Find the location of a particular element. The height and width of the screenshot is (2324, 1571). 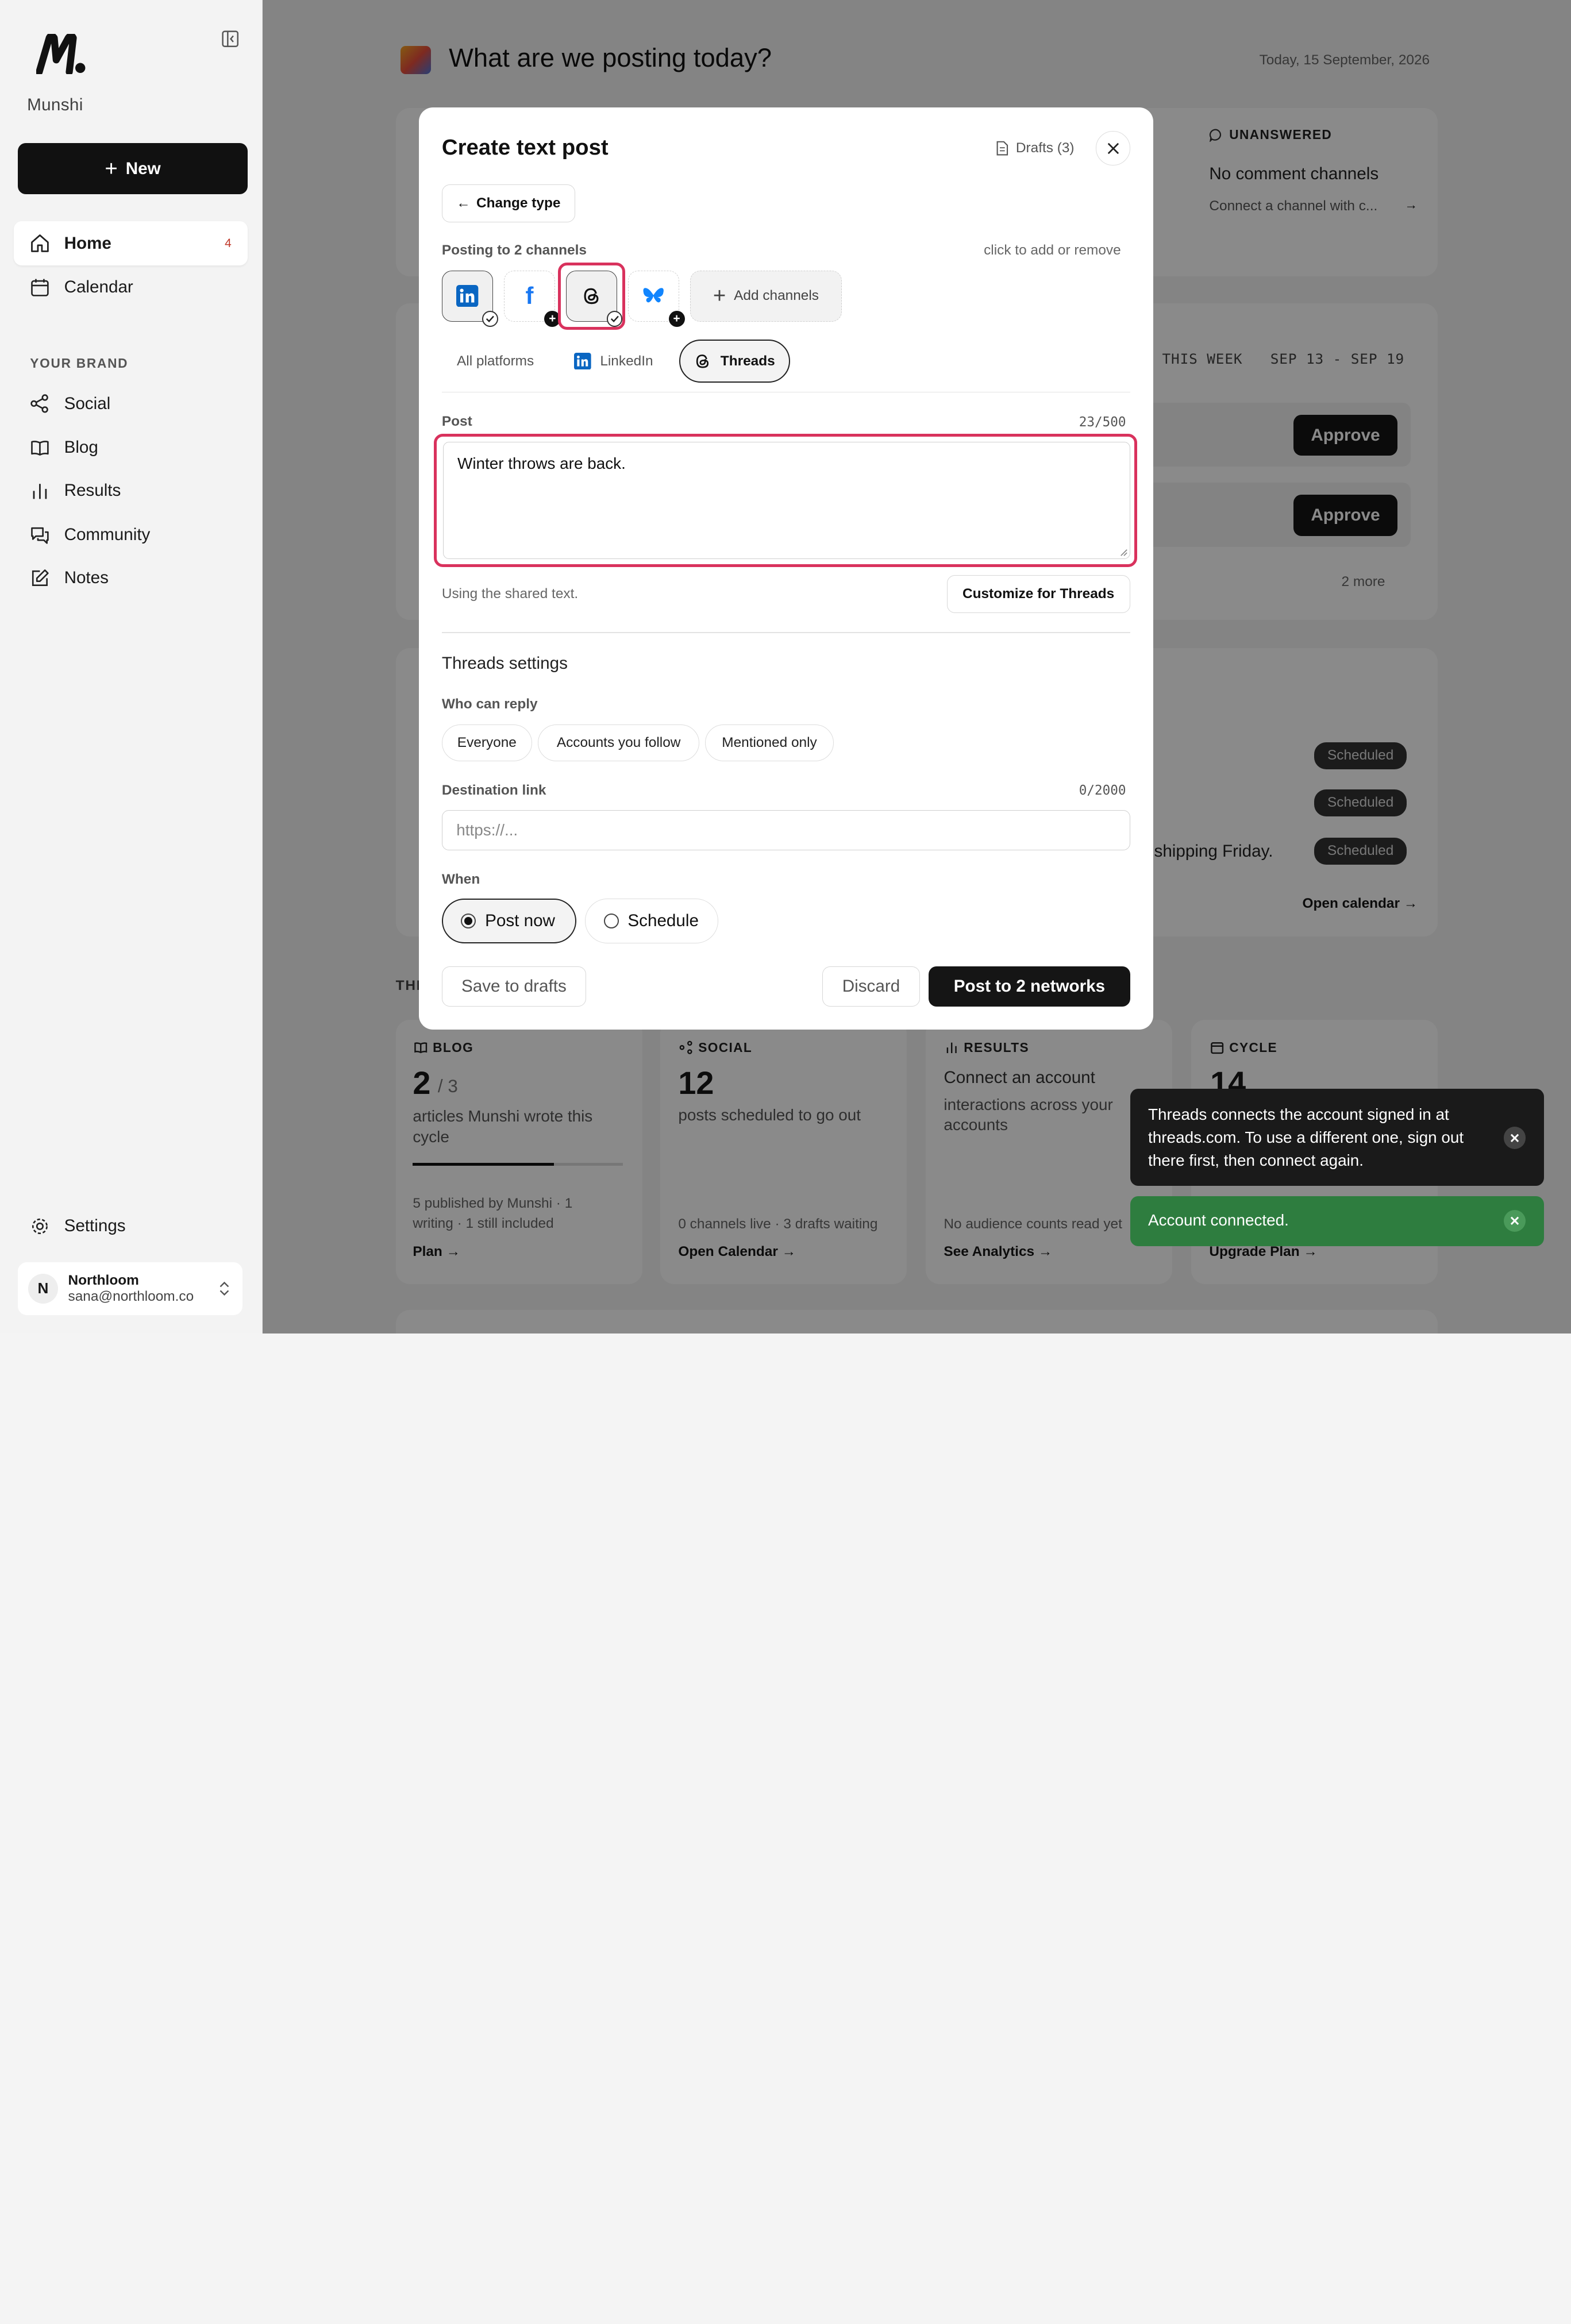

bar-chart-icon is located at coordinates (40, 491).